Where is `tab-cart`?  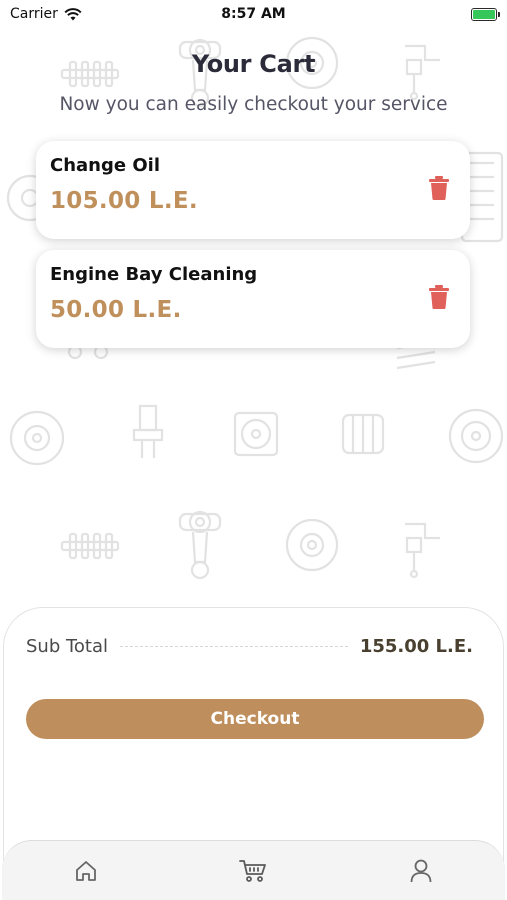 tab-cart is located at coordinates (253, 871).